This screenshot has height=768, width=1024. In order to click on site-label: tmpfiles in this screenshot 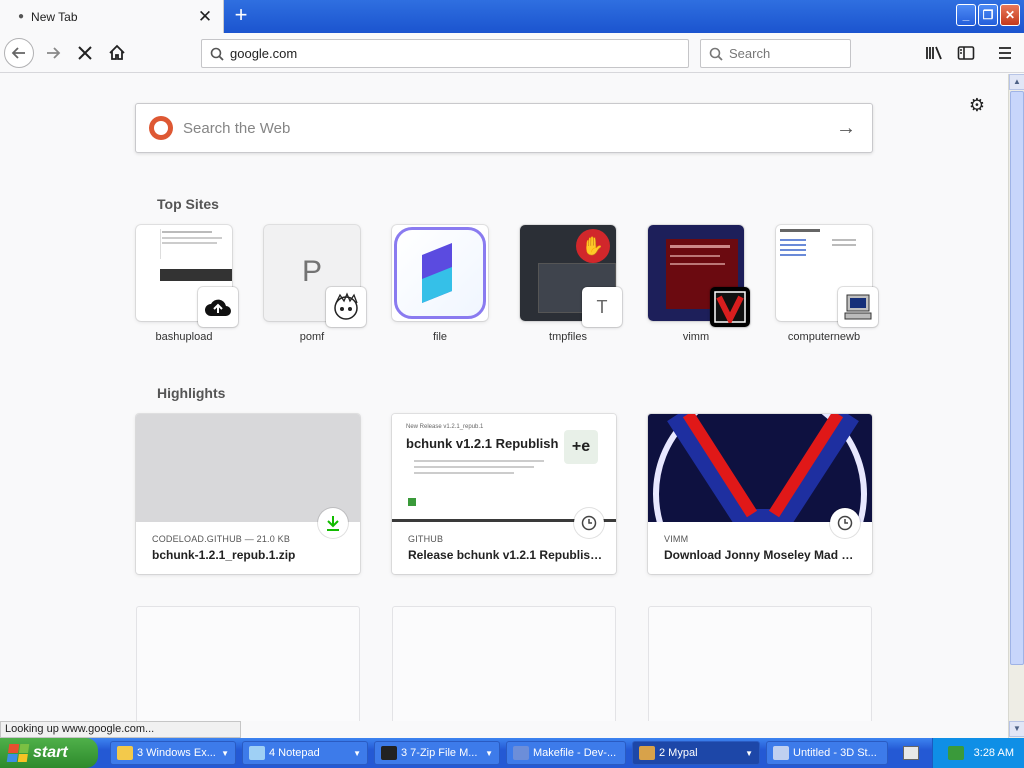, I will do `click(568, 337)`.